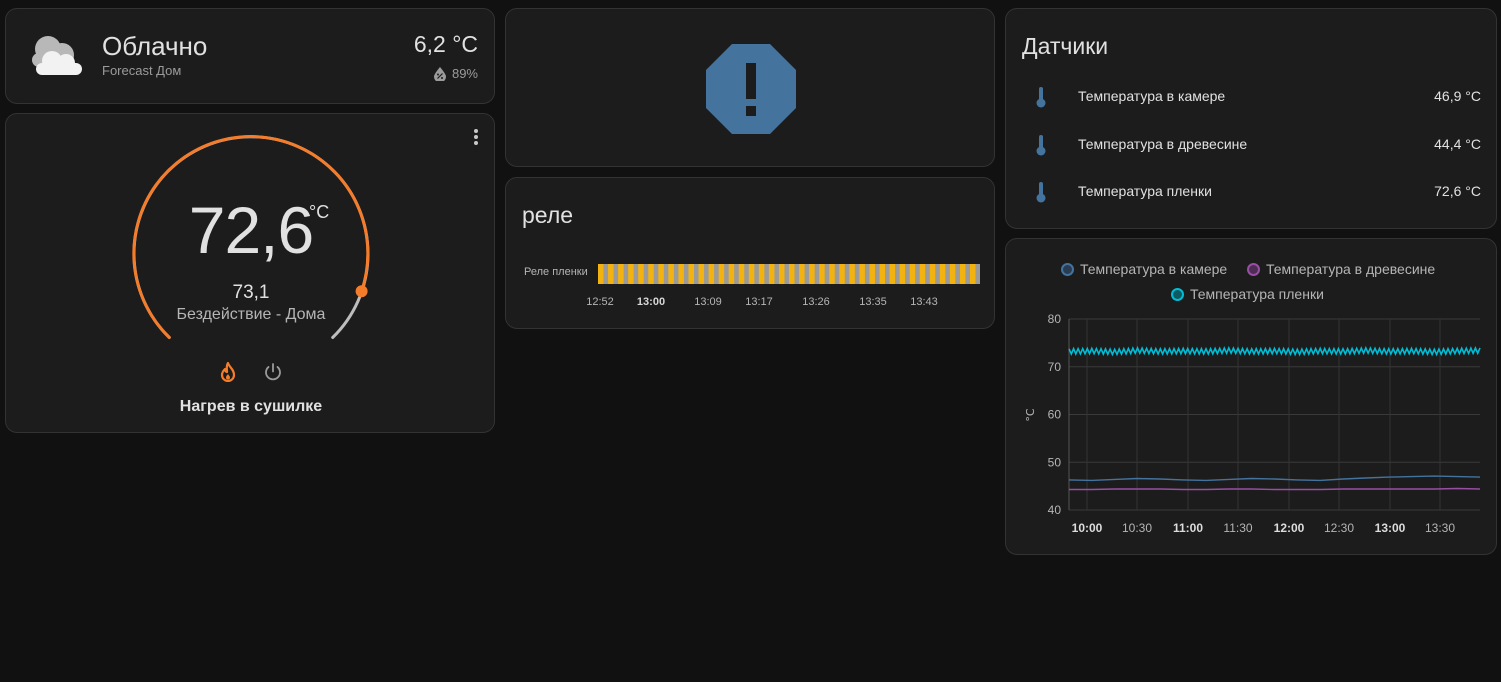  Describe the element at coordinates (1390, 528) in the screenshot. I see `x-tick-label: 13:00` at that location.